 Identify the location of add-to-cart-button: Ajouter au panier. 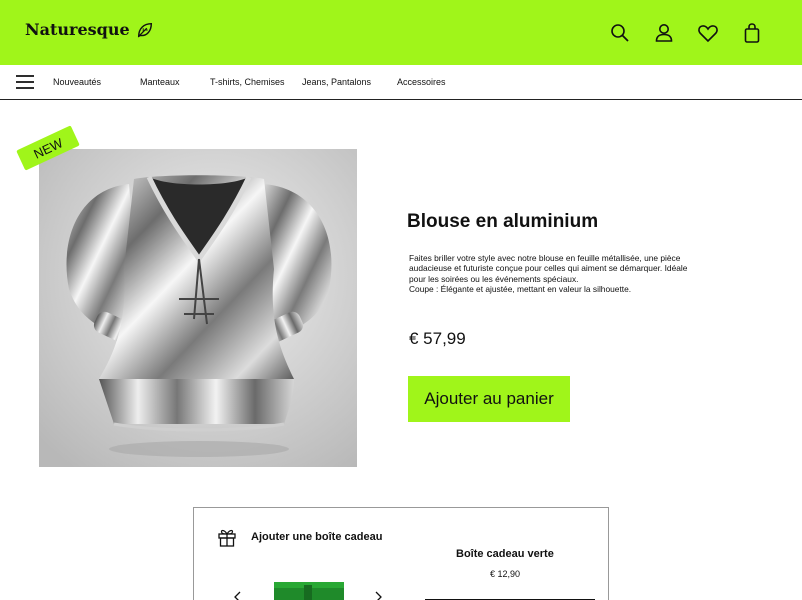
(489, 399).